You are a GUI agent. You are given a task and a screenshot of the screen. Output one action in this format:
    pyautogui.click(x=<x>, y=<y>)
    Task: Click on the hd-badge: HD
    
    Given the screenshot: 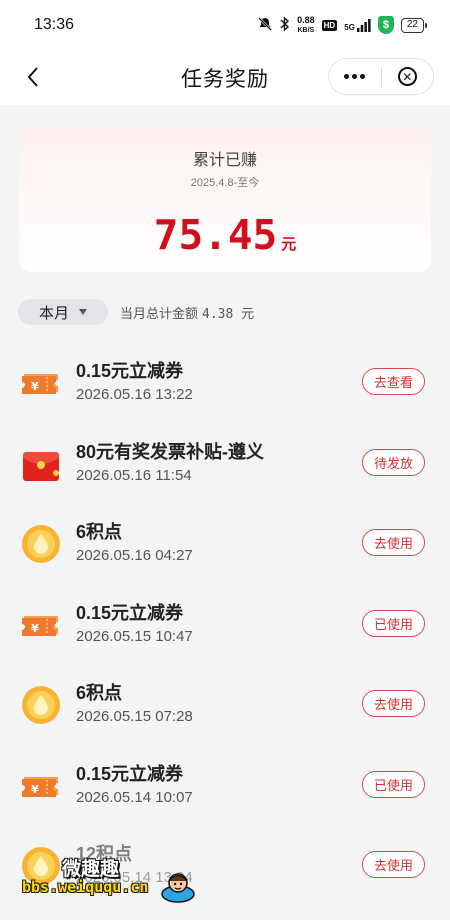 What is the action you would take?
    pyautogui.click(x=329, y=25)
    